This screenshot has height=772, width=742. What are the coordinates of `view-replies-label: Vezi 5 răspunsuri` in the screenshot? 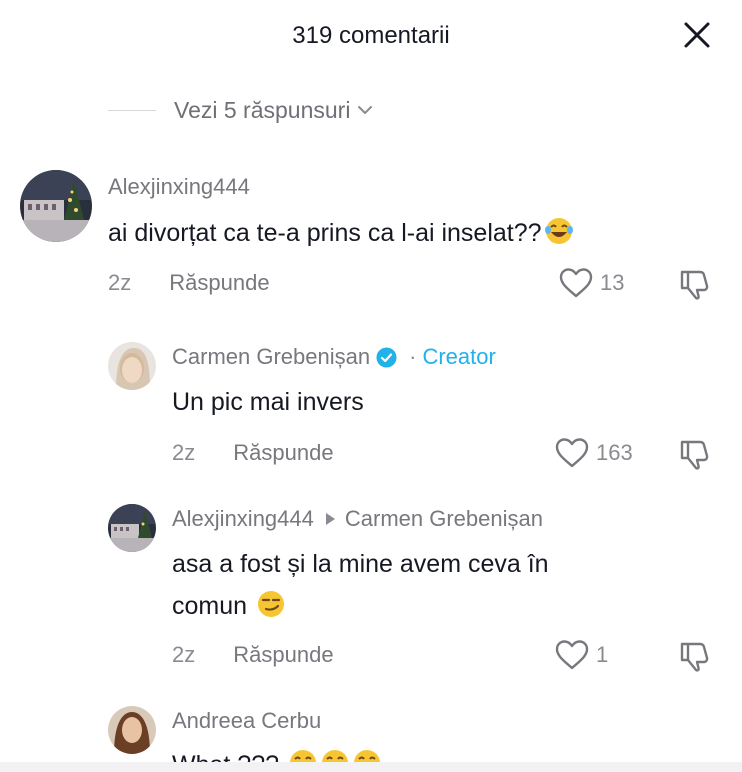 It's located at (262, 109).